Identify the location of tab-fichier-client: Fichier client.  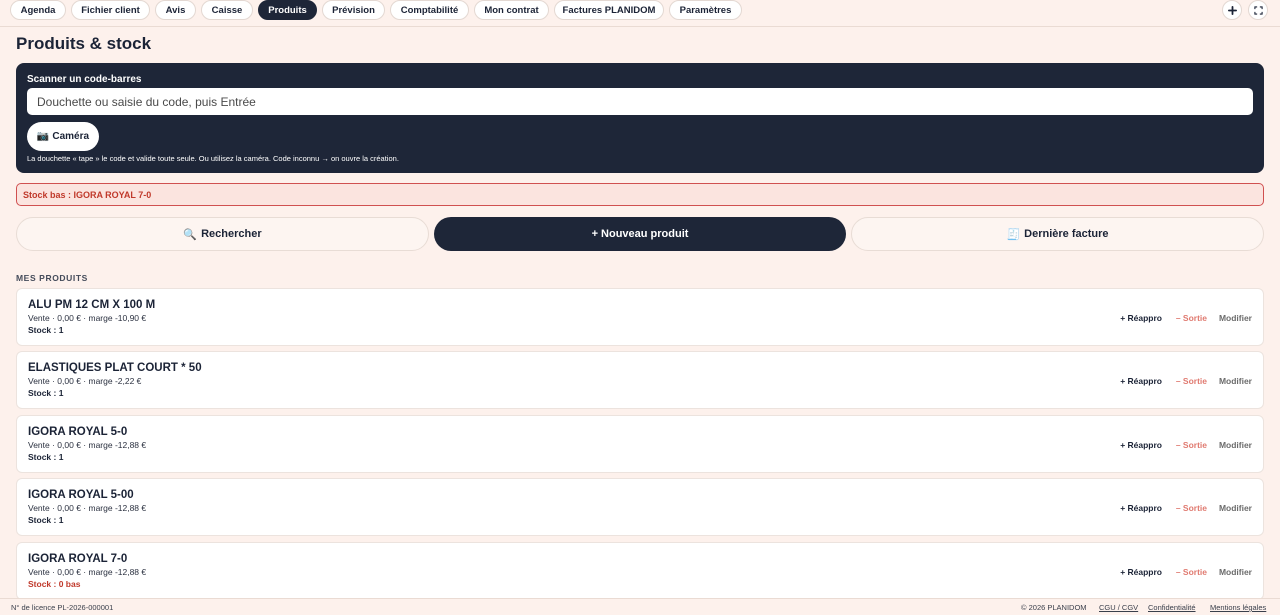
(110, 10).